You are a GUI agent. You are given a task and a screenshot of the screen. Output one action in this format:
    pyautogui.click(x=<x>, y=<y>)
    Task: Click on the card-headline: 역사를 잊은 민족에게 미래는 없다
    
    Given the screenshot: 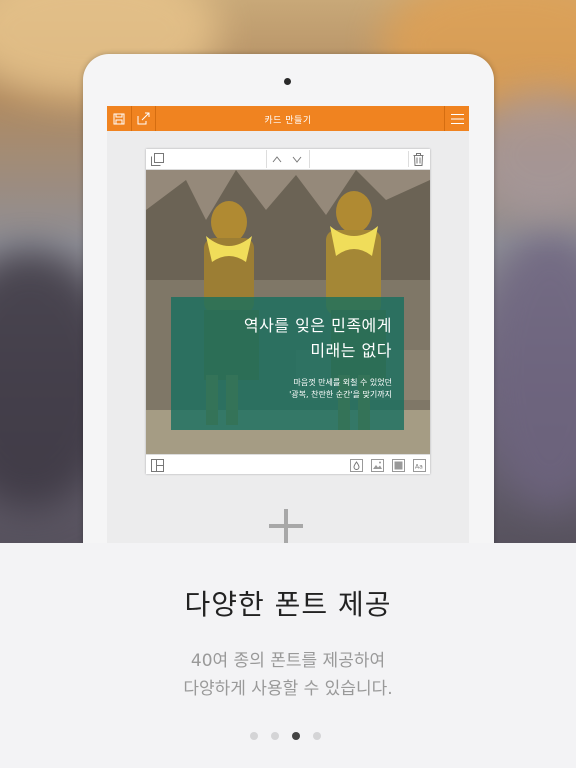 What is the action you would take?
    pyautogui.click(x=317, y=338)
    